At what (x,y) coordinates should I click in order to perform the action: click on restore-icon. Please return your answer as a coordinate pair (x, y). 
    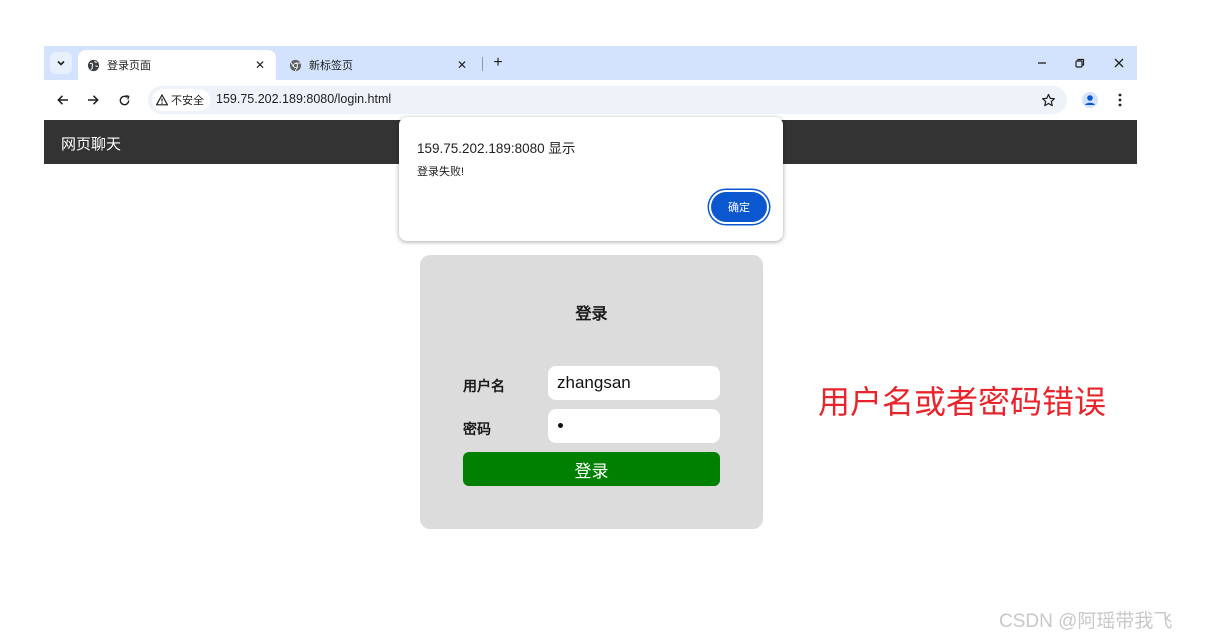
    Looking at the image, I should click on (1080, 63).